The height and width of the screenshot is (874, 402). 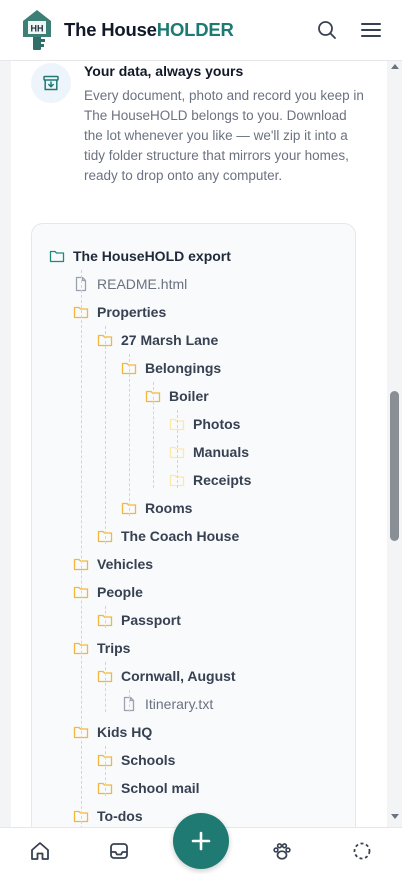 I want to click on loading-circle-icon, so click(x=362, y=851).